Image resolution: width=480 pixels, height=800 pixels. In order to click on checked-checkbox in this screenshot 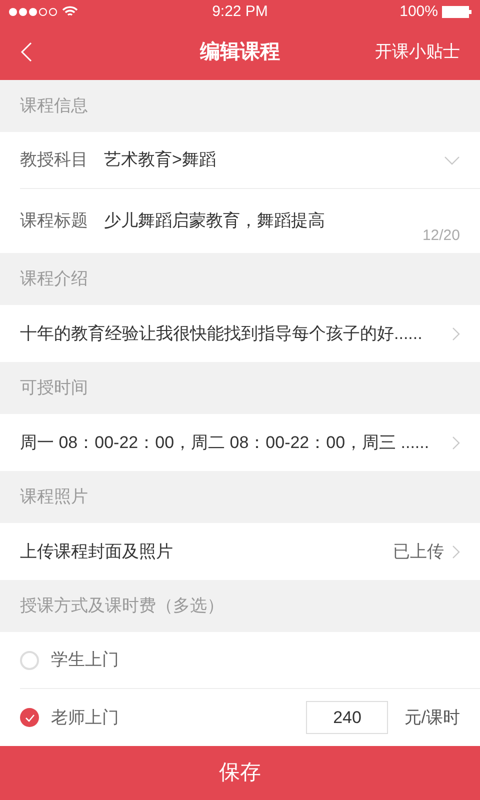, I will do `click(29, 717)`.